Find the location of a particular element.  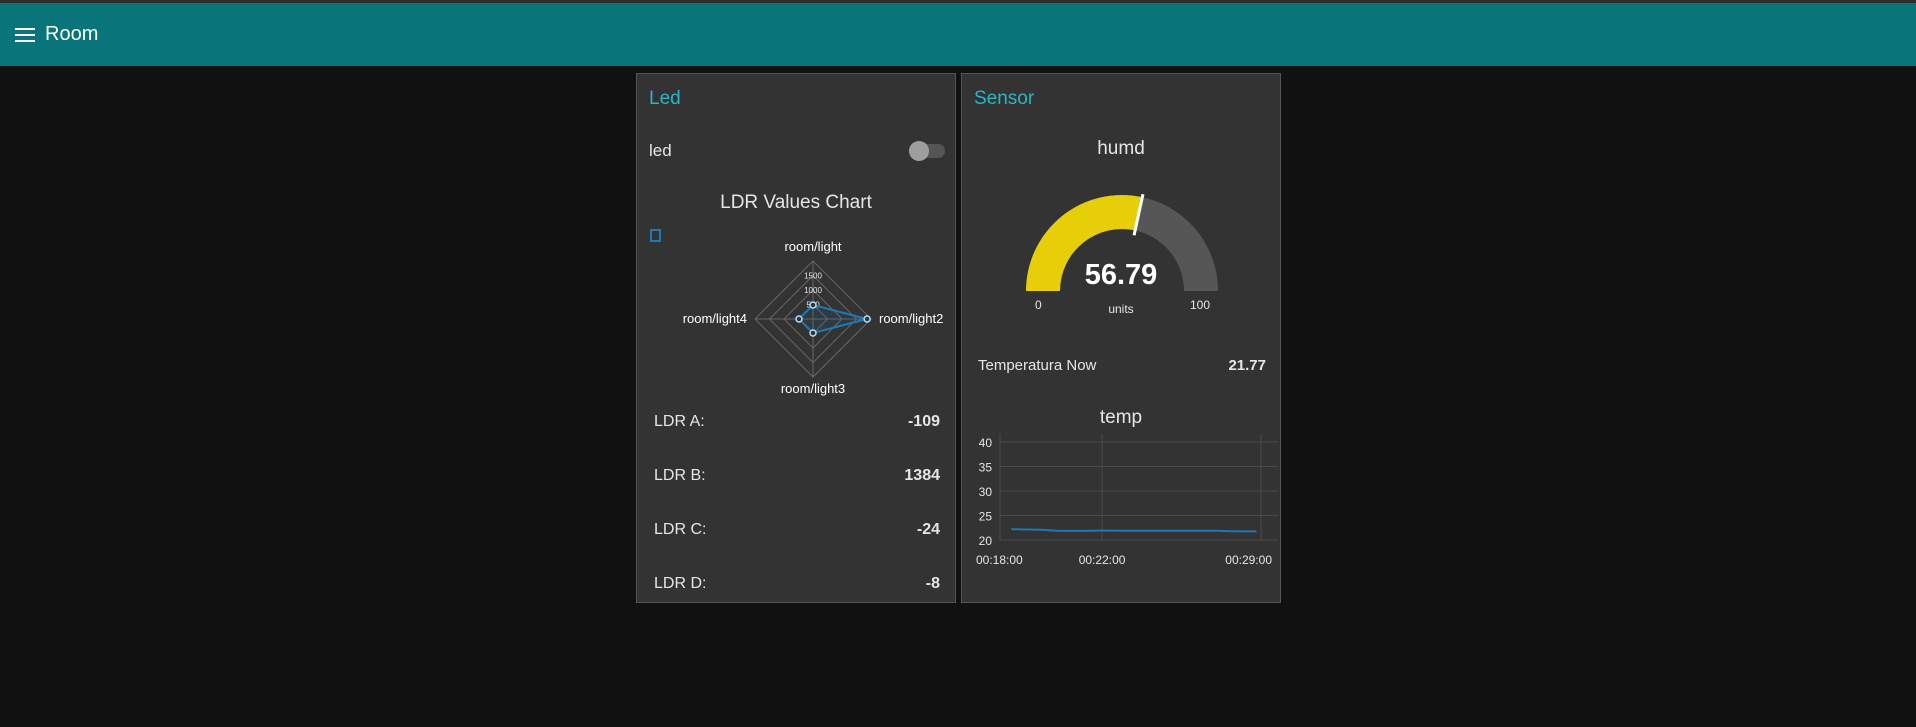

radar-scale-tick: 1500 is located at coordinates (813, 276).